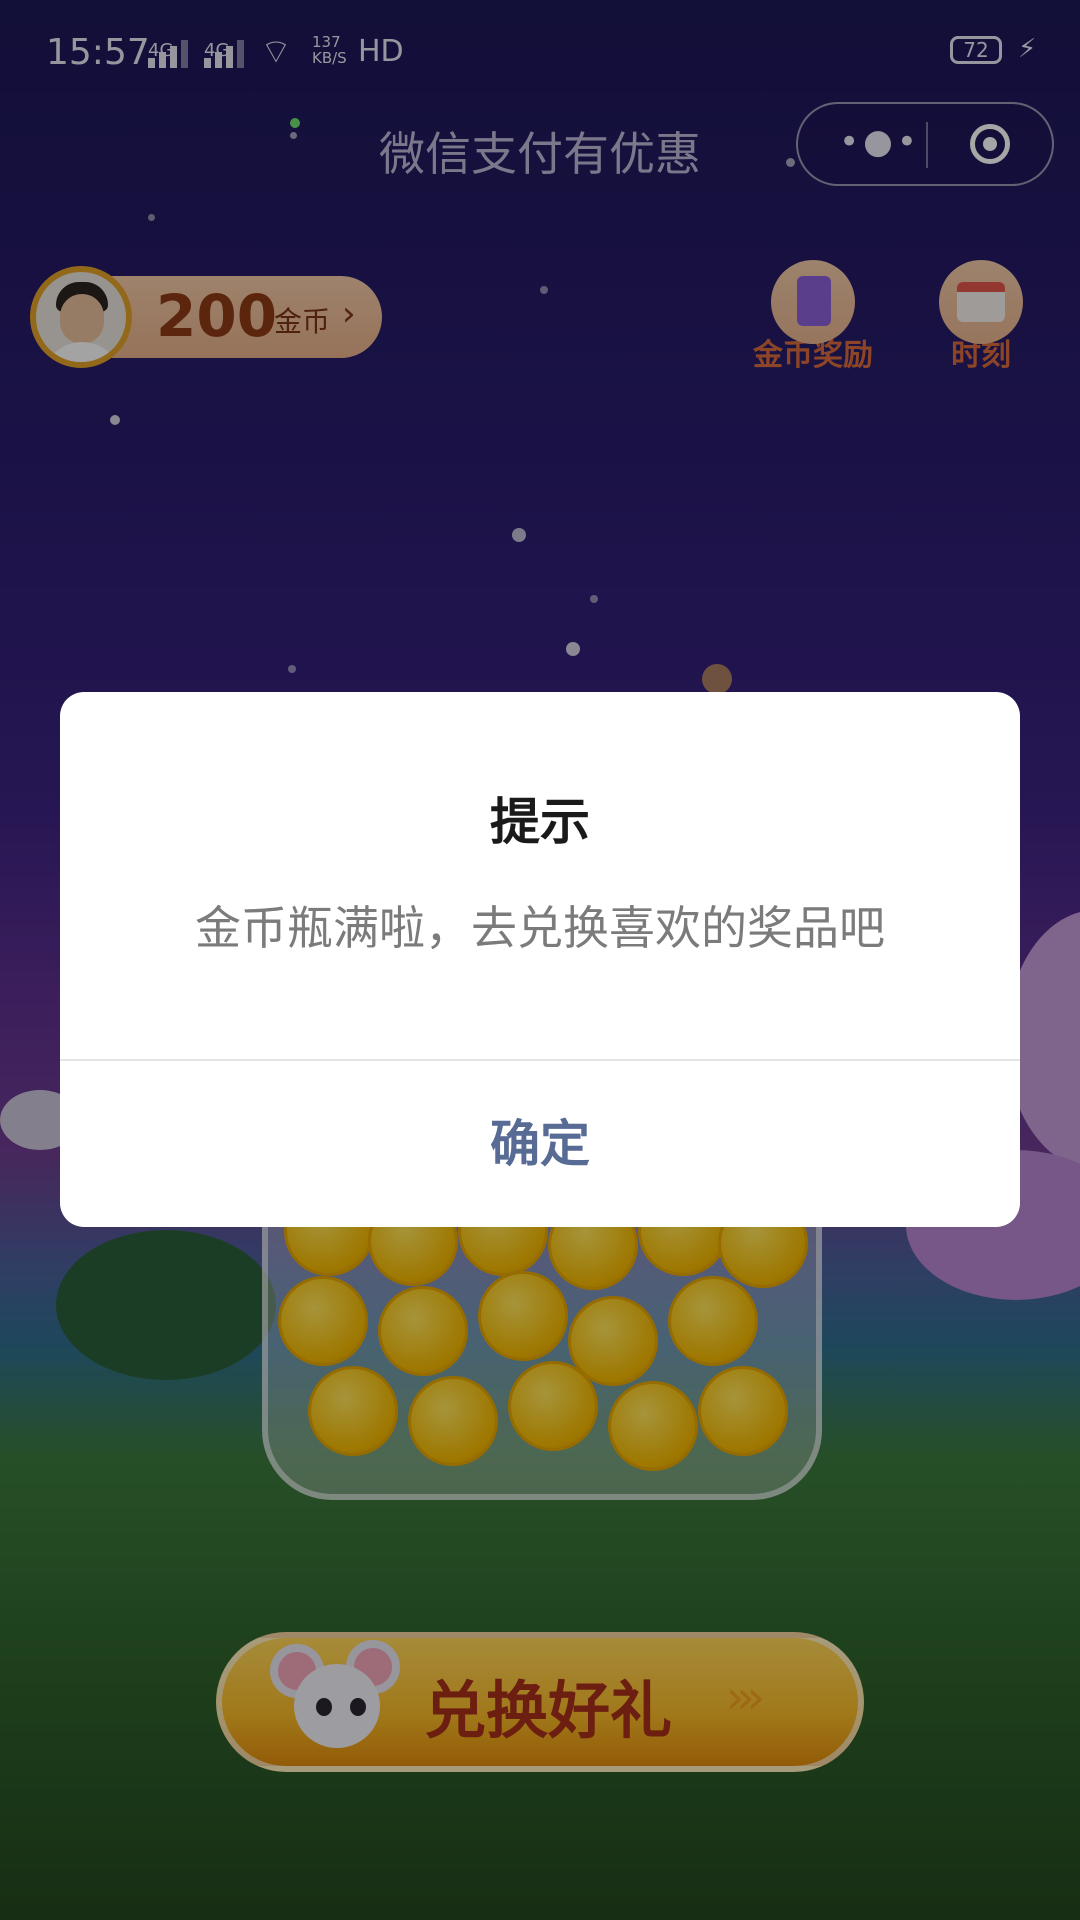 The width and height of the screenshot is (1080, 1920). Describe the element at coordinates (540, 928) in the screenshot. I see `dialog-message: 金币瓶满啦，去兑换喜欢的奖品吧` at that location.